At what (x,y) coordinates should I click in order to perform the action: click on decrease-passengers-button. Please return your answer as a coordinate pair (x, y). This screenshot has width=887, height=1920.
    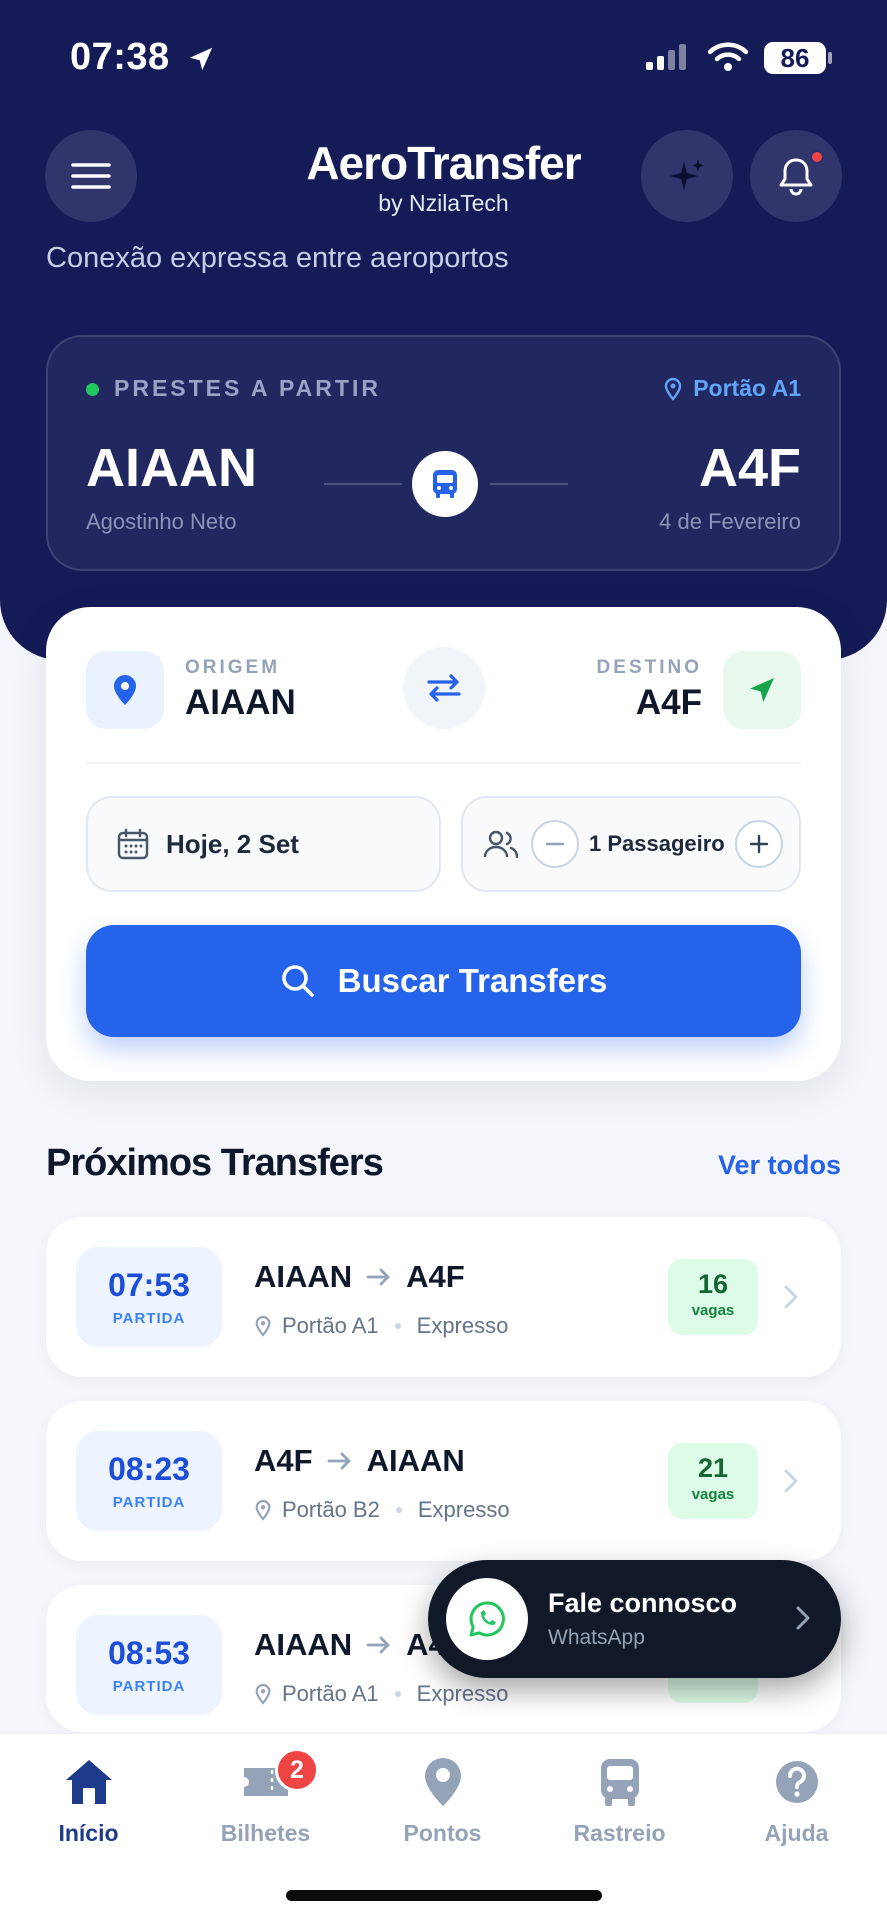
    Looking at the image, I should click on (555, 844).